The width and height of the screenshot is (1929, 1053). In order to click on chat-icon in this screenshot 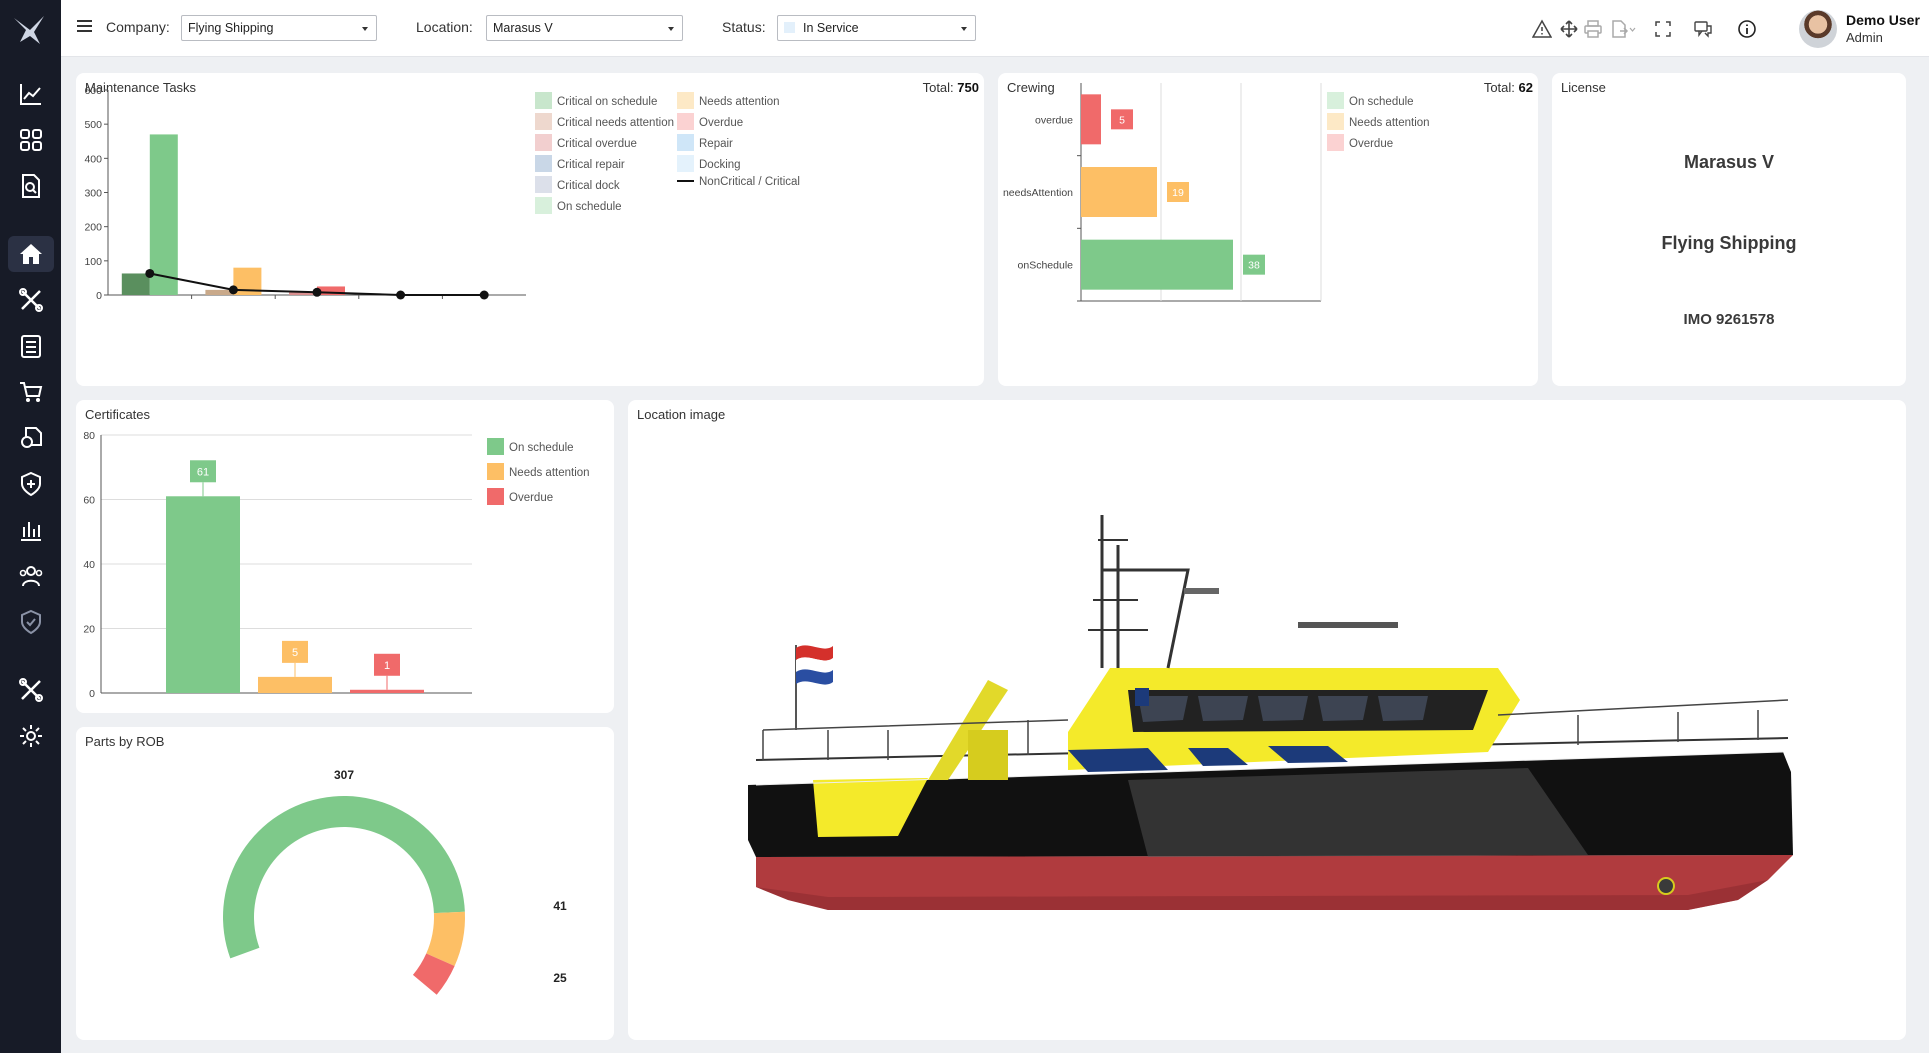, I will do `click(1703, 29)`.